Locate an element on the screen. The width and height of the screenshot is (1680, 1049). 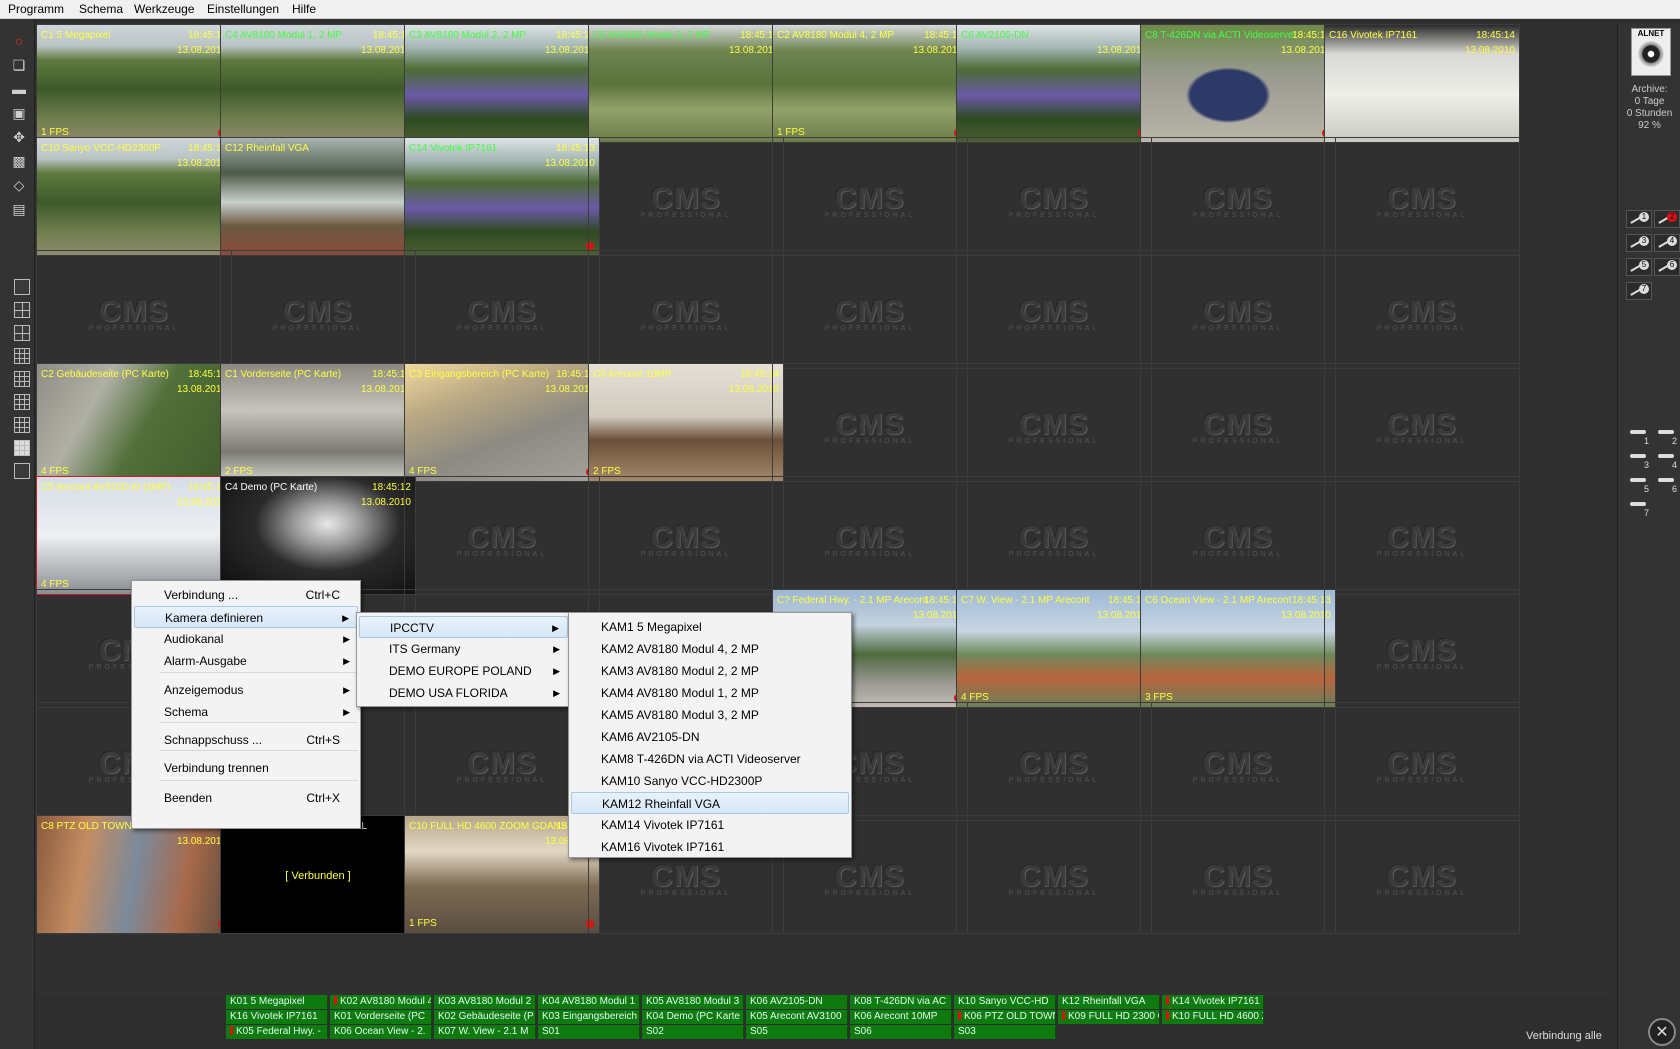
menu-schema: Schema is located at coordinates (101, 9).